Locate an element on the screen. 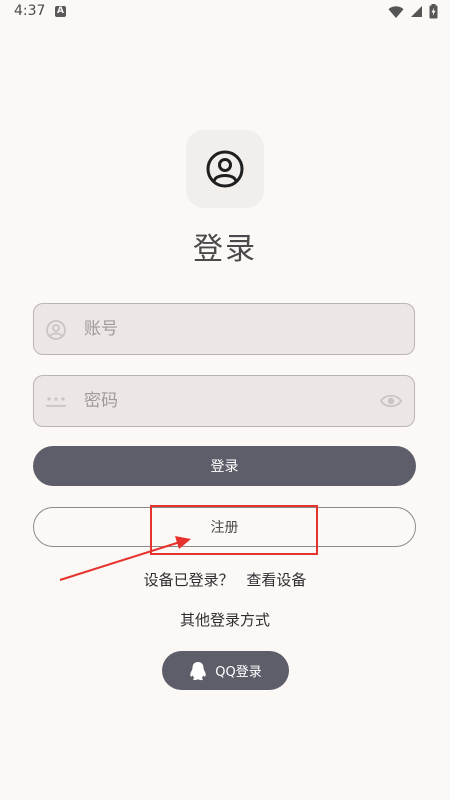 The width and height of the screenshot is (450, 800). page-title: 登录 is located at coordinates (225, 249).